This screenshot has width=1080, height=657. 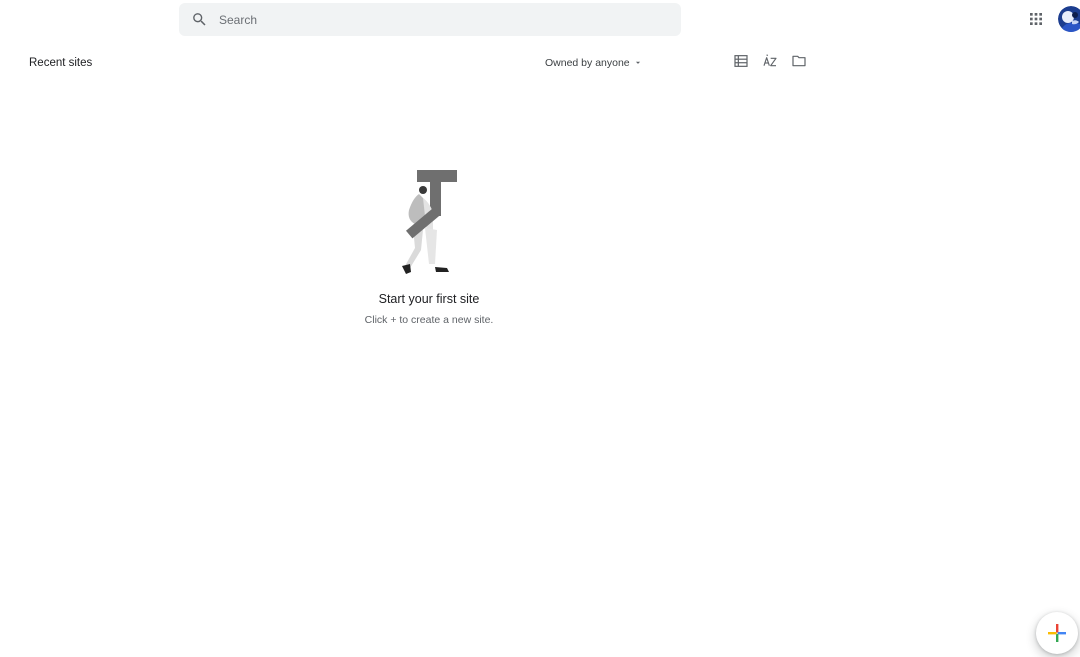 What do you see at coordinates (741, 61) in the screenshot?
I see `list-view-icon` at bounding box center [741, 61].